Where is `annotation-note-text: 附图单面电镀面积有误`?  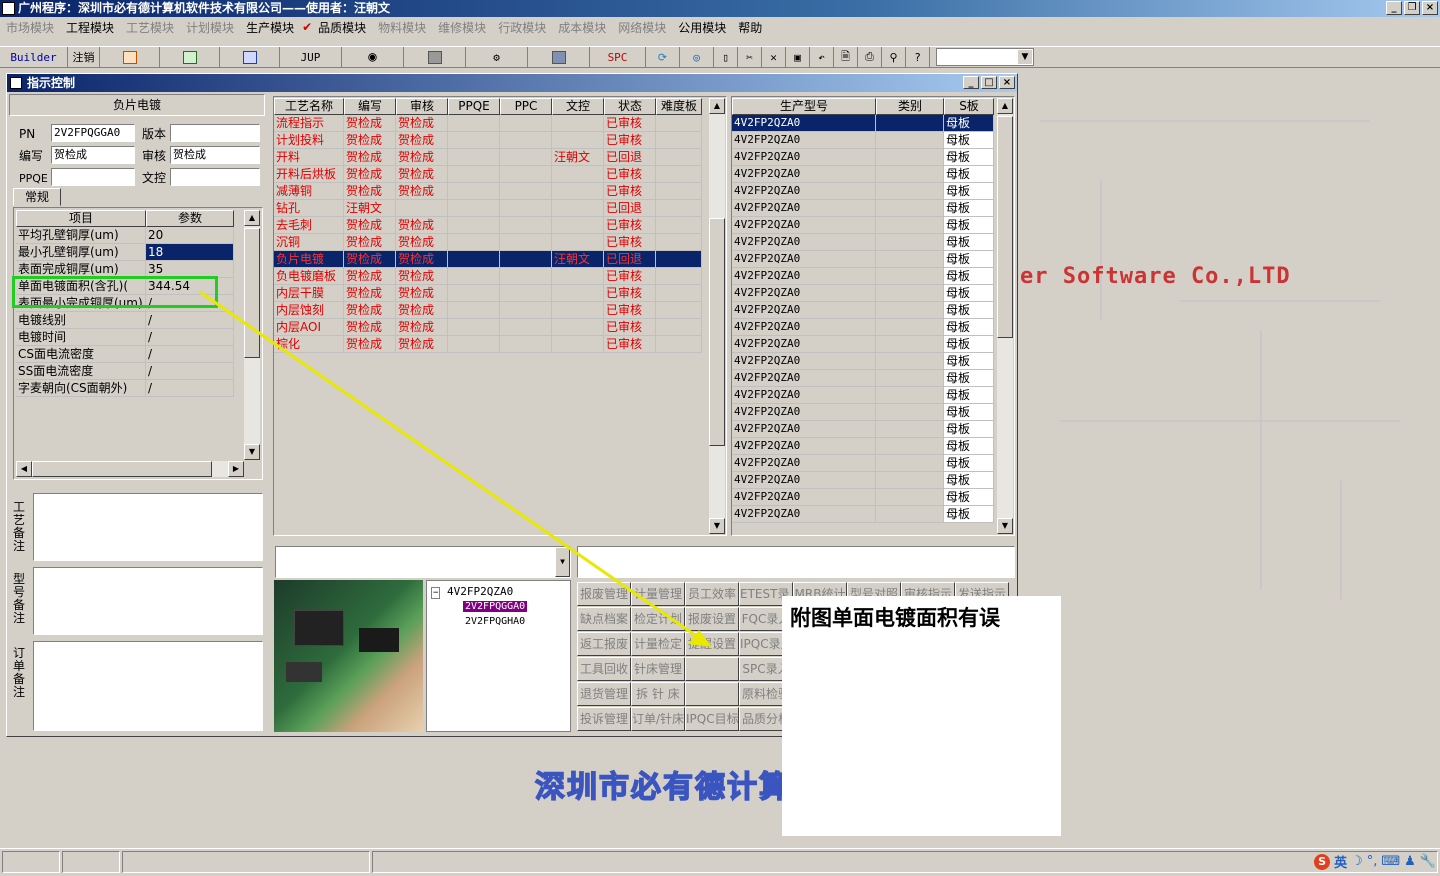
annotation-note-text: 附图单面电镀面积有误 is located at coordinates (895, 617).